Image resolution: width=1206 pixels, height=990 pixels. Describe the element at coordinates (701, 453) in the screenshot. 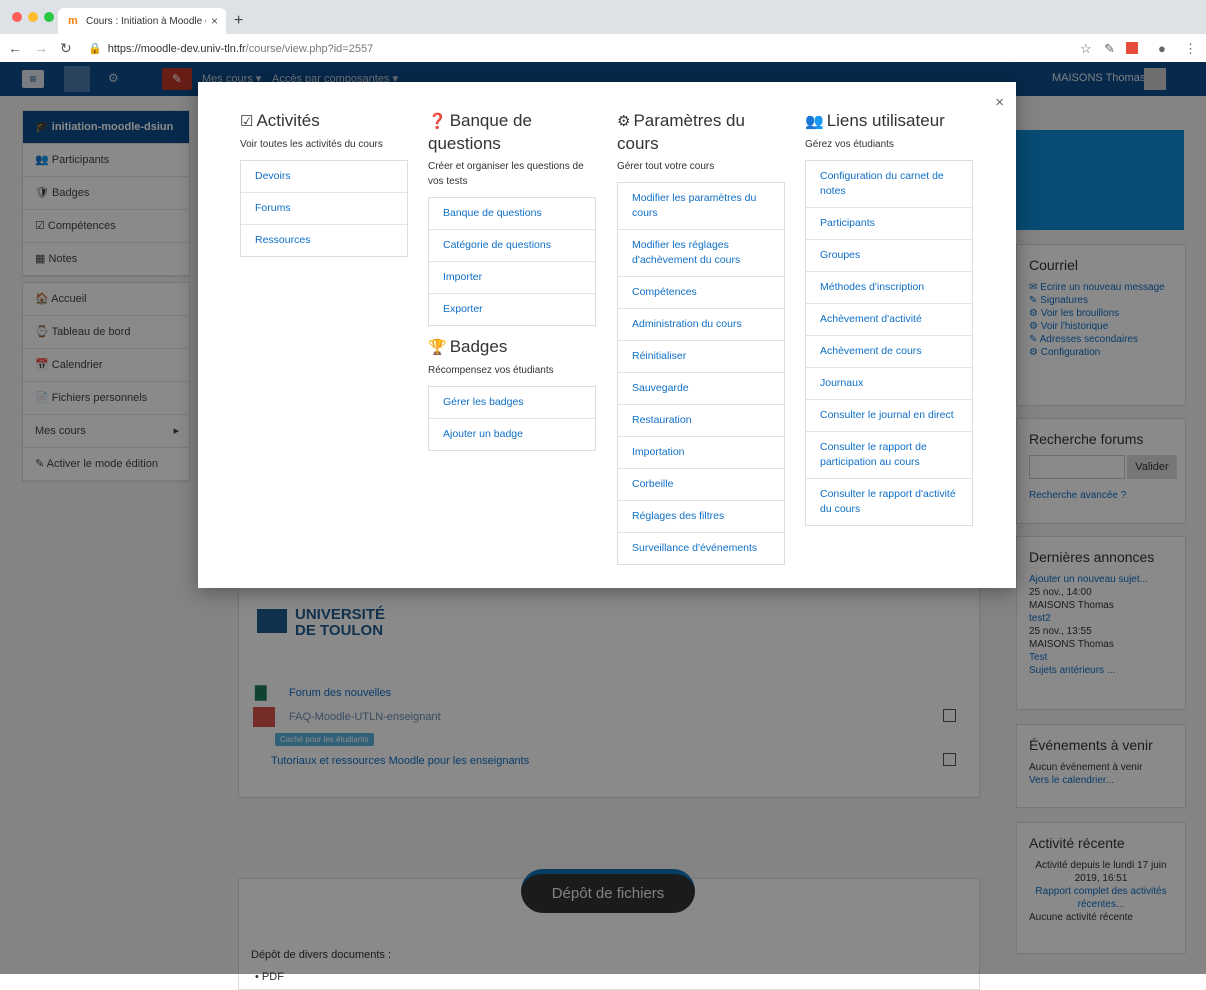

I see `link-importation: Importation` at that location.